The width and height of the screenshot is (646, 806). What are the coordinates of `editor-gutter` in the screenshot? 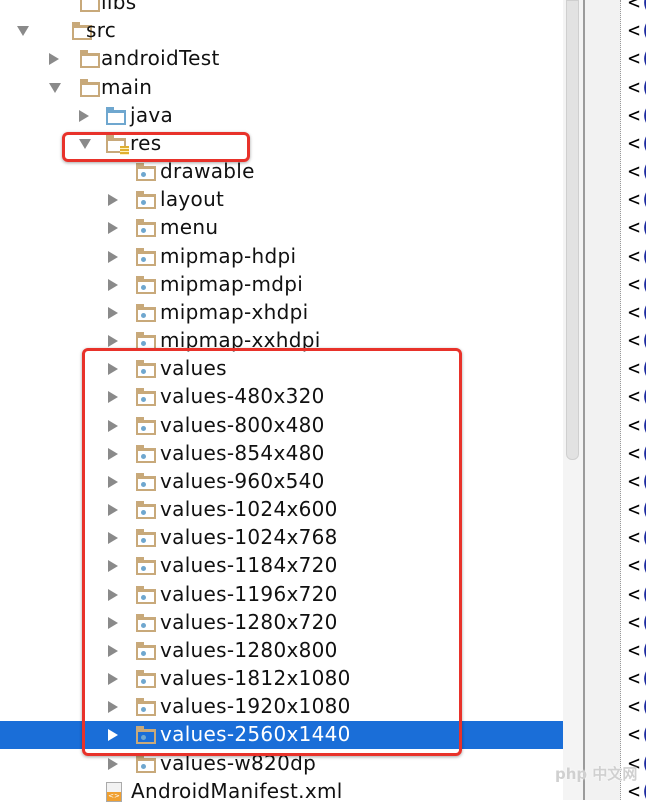 It's located at (603, 400).